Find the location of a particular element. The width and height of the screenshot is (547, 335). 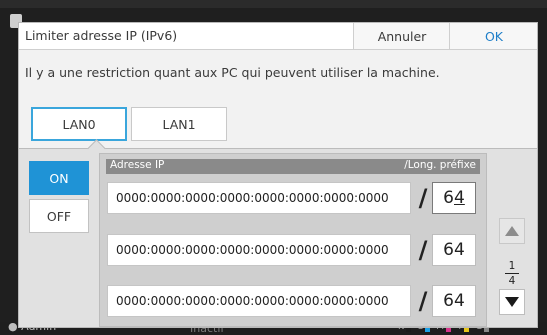

tab-lan0-label: LAN0 is located at coordinates (79, 124).